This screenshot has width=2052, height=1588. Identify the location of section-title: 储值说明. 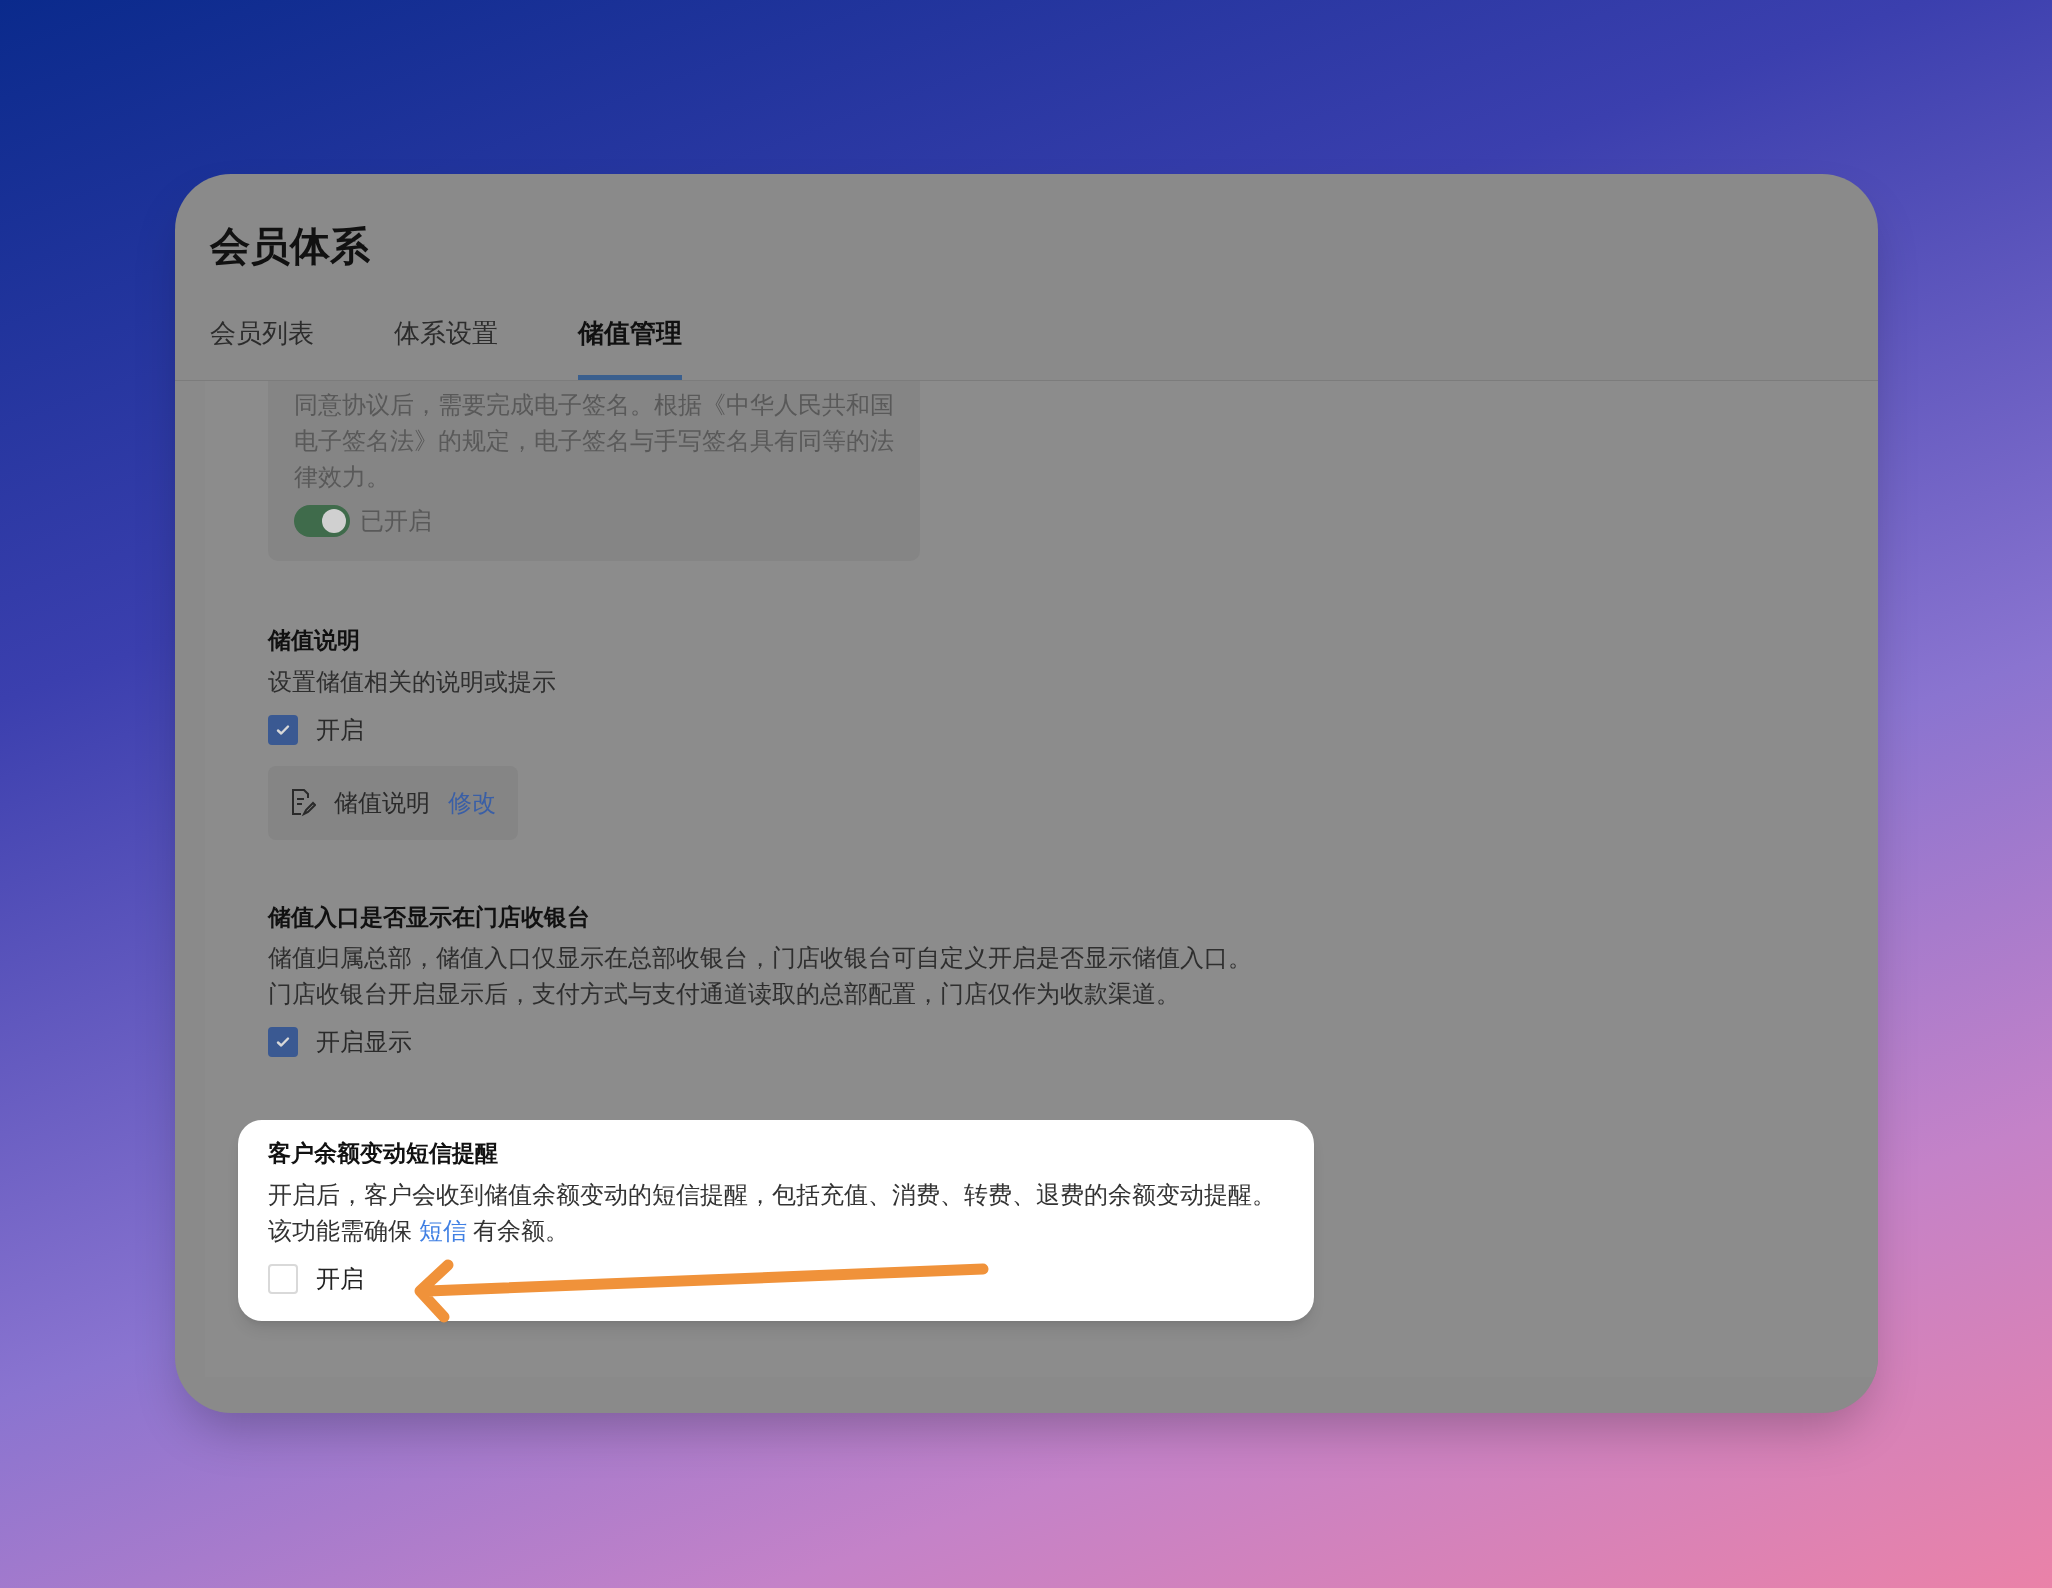
(314, 640).